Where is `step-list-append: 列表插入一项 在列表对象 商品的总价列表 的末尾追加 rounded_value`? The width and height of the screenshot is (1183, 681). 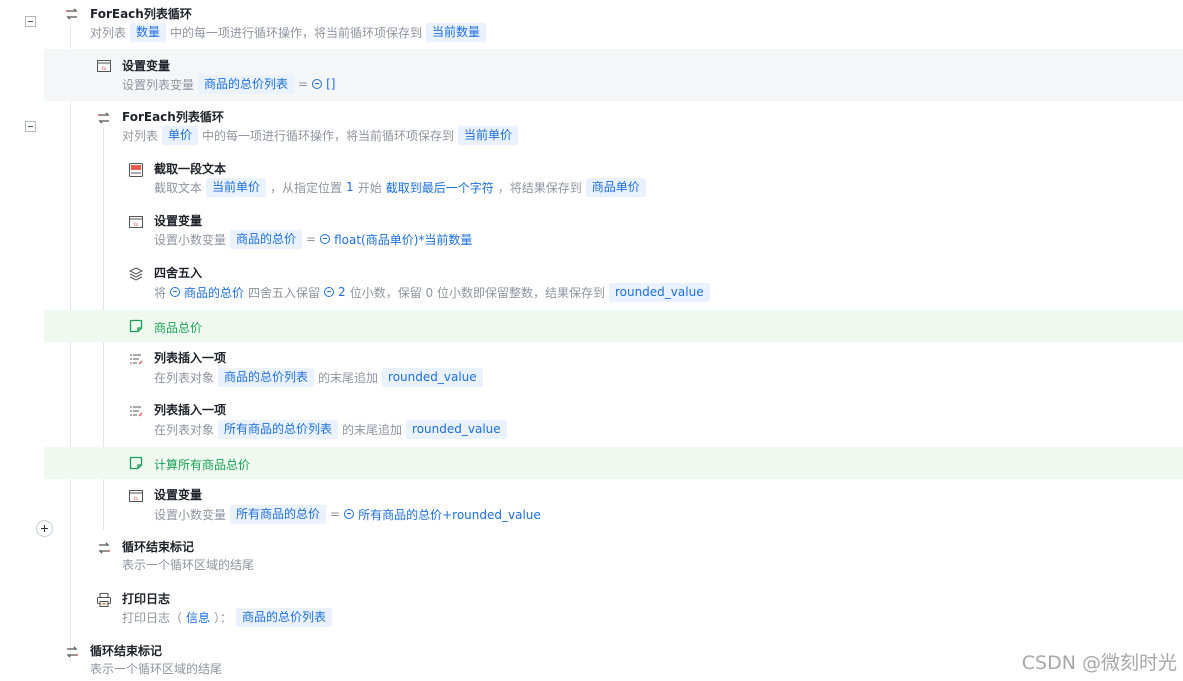 step-list-append: 列表插入一项 在列表对象 商品的总价列表 的末尾追加 rounded_value is located at coordinates (591, 369).